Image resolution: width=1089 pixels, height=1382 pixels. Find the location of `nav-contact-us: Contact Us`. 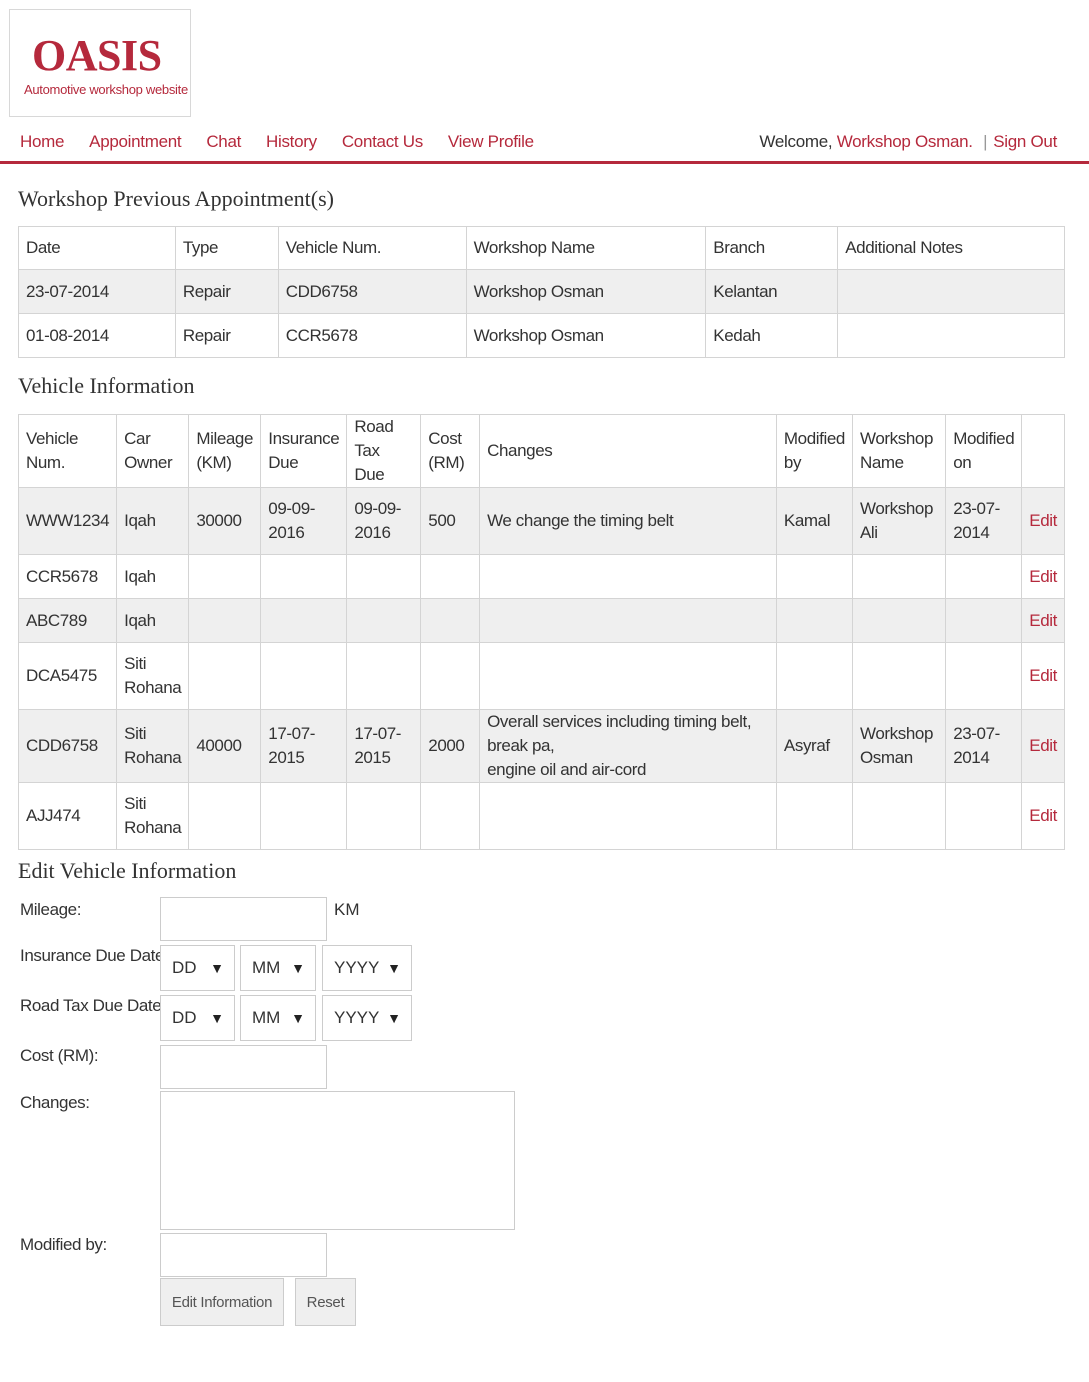

nav-contact-us: Contact Us is located at coordinates (382, 142).